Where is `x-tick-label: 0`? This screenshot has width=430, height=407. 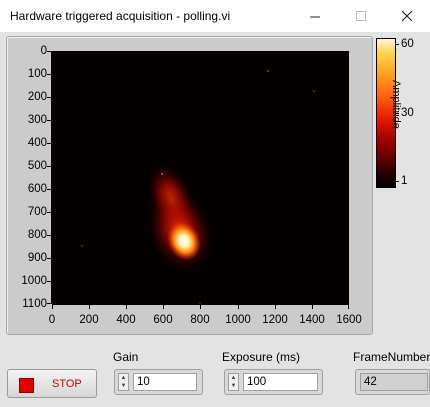
x-tick-label: 0 is located at coordinates (52, 320).